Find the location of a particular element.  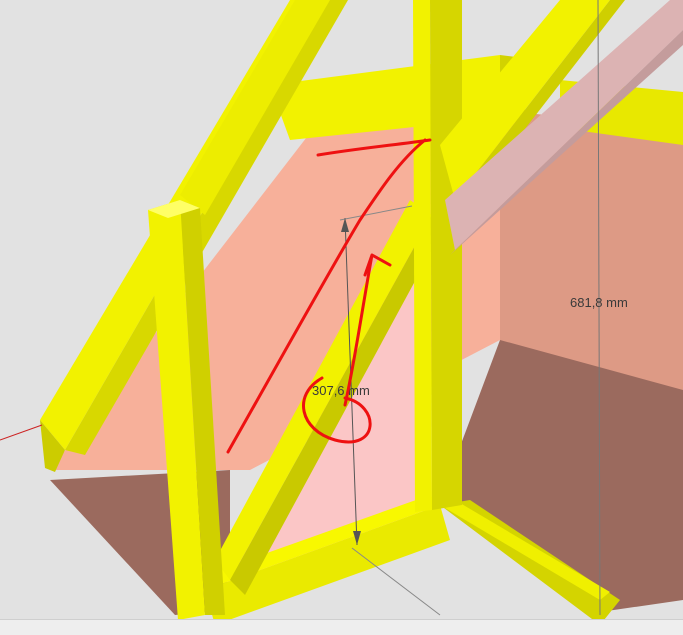

dimension-label-left: 307,6 mm is located at coordinates (341, 390).